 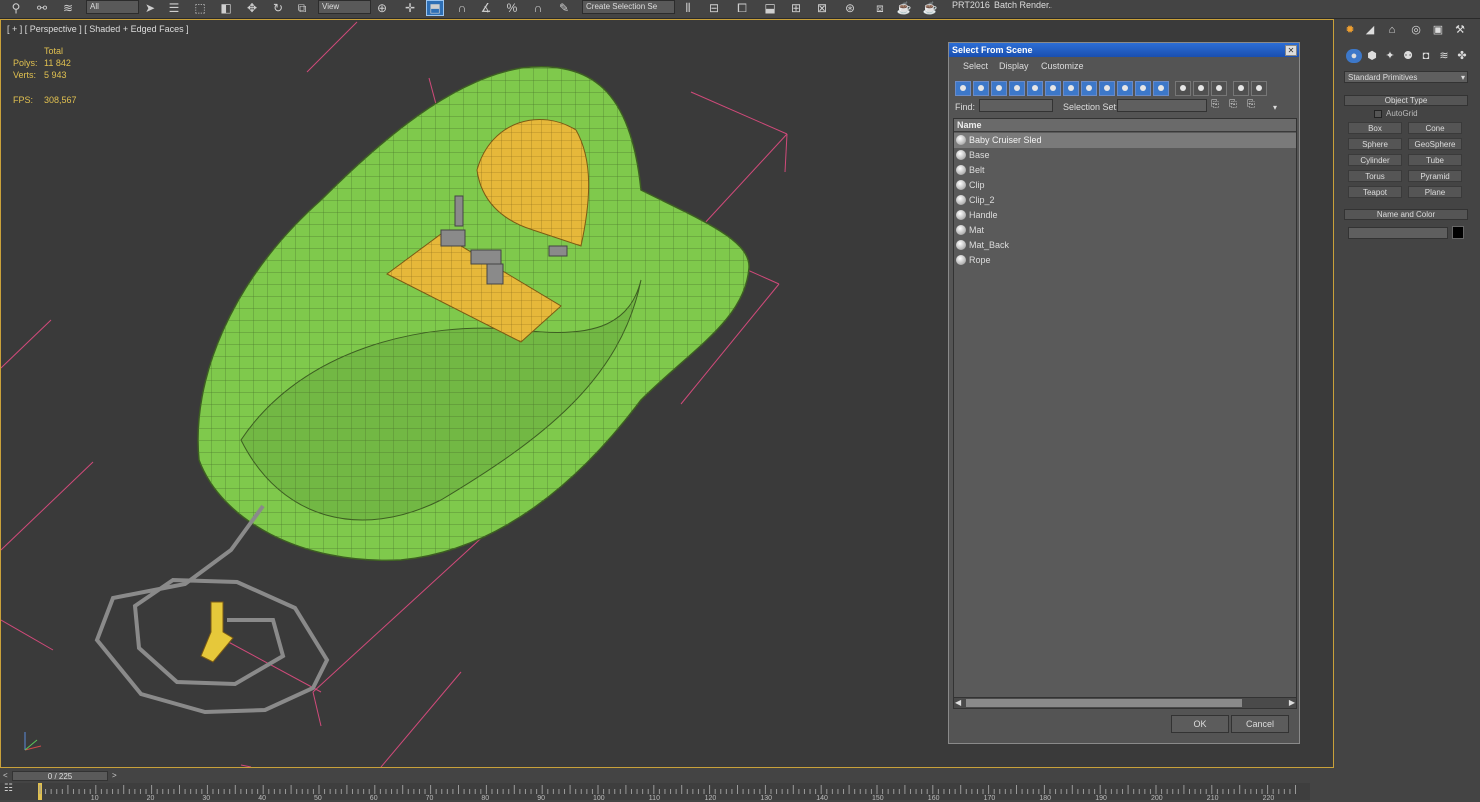 What do you see at coordinates (1107, 88) in the screenshot?
I see `display-bones-icon` at bounding box center [1107, 88].